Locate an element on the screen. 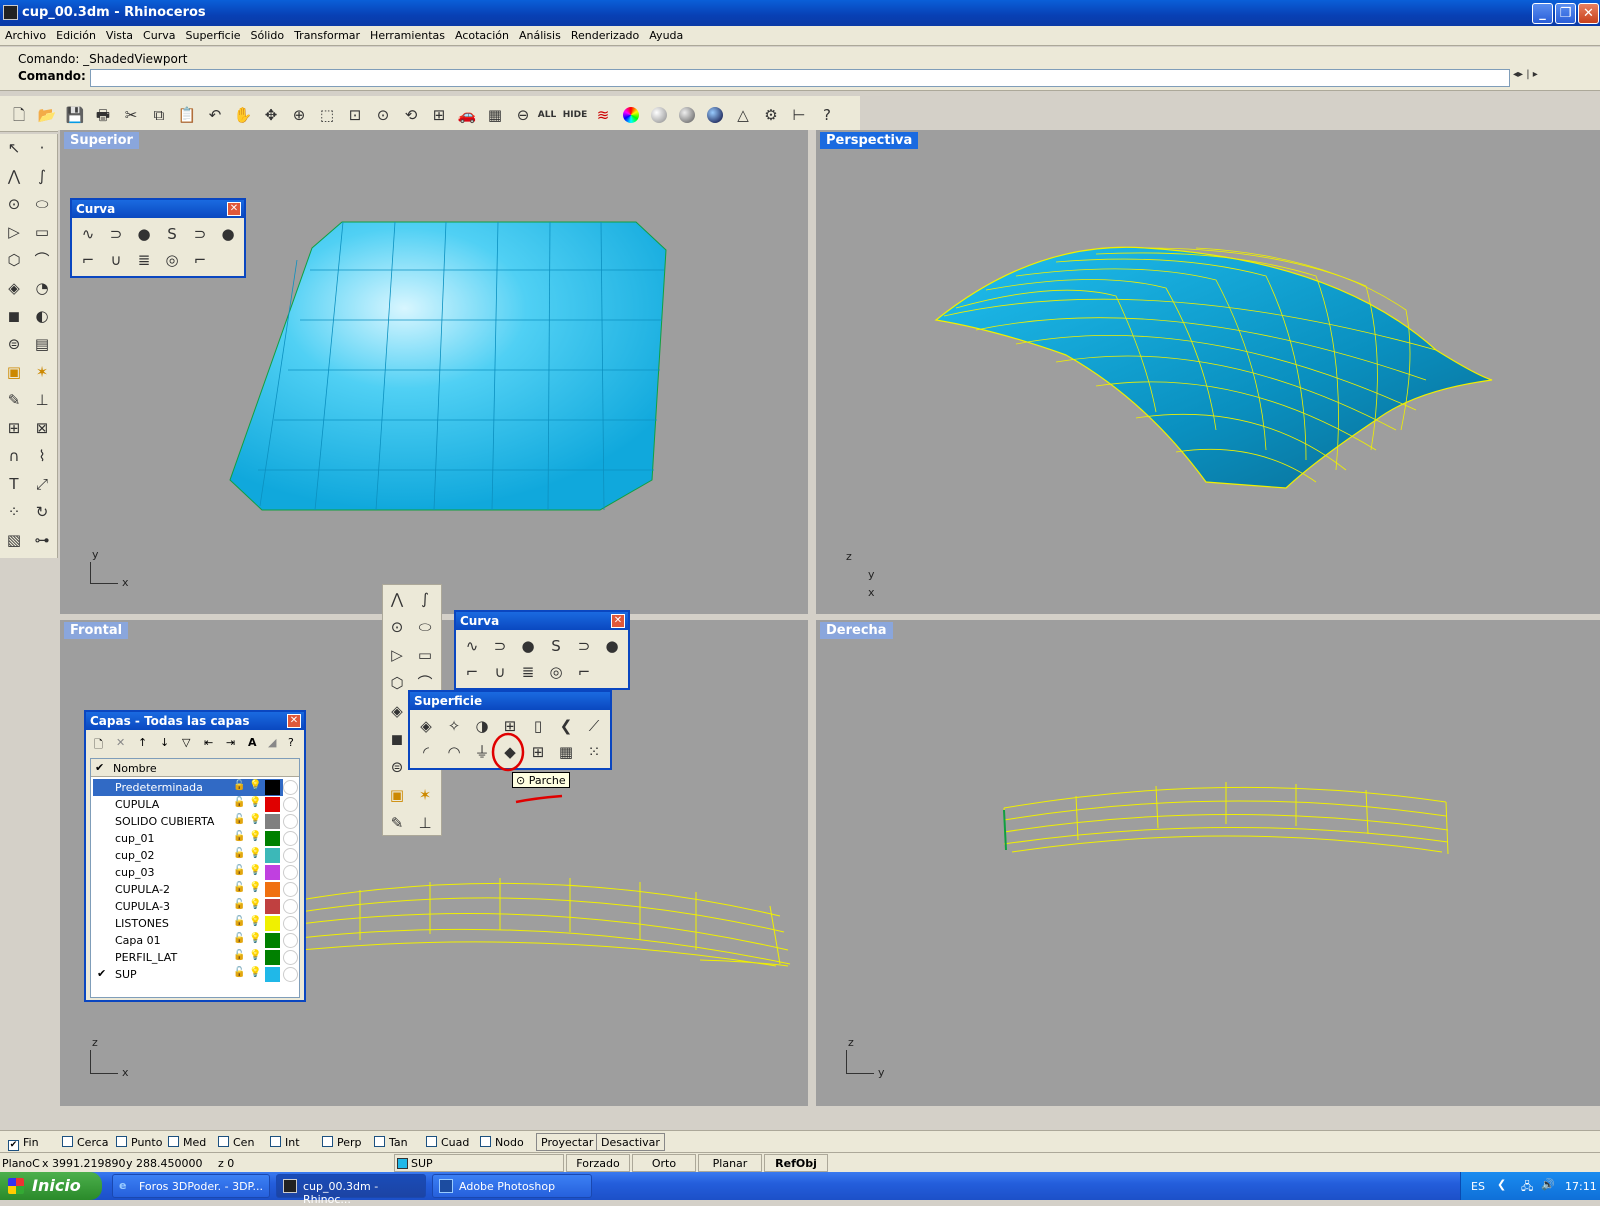 This screenshot has height=1206, width=1600. delete-layer-icon: ✕ is located at coordinates (120, 742).